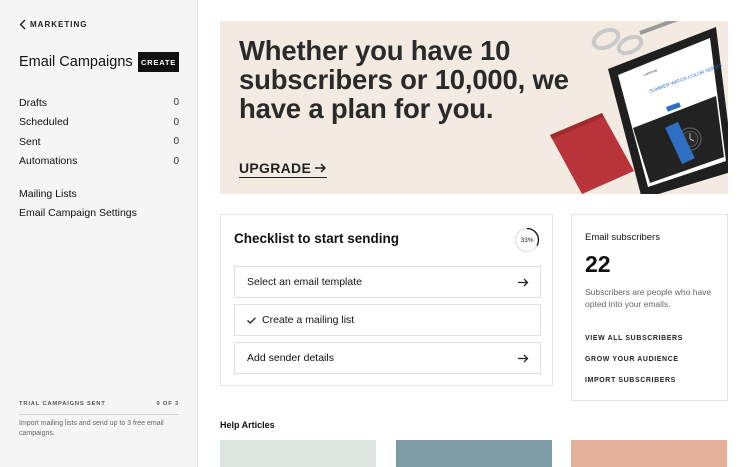 The height and width of the screenshot is (467, 750). I want to click on trial-campaigns-header: TRIAL CAMPAIGNS SENT 0 OF 3, so click(99, 404).